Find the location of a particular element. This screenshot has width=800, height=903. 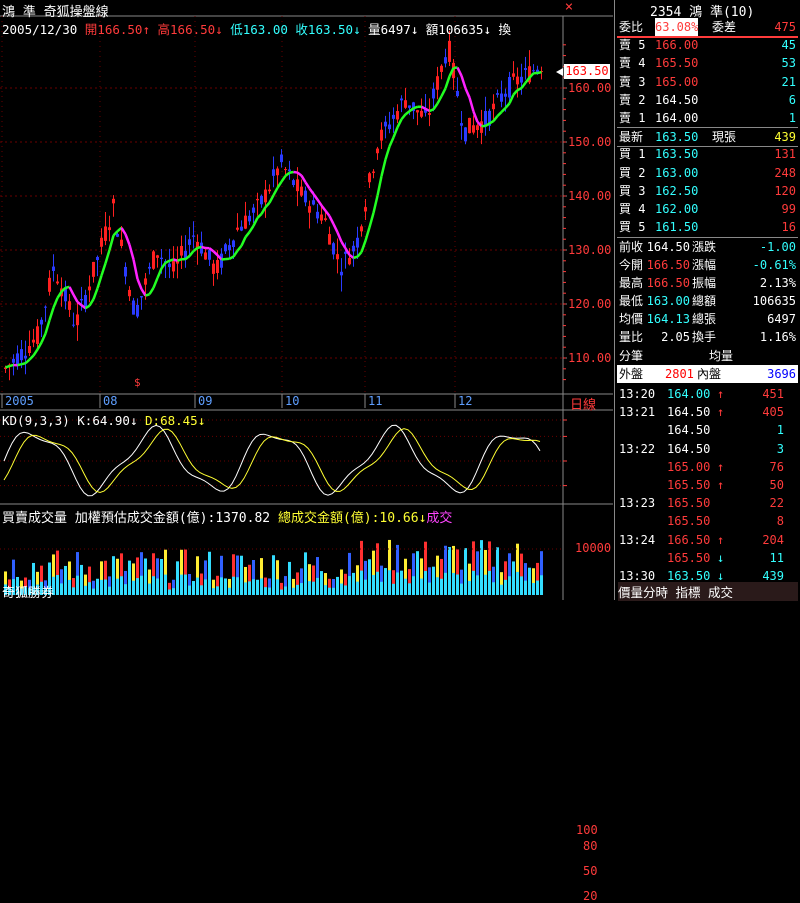

stat-row: 量比2.05換手1.16% is located at coordinates (707, 337).